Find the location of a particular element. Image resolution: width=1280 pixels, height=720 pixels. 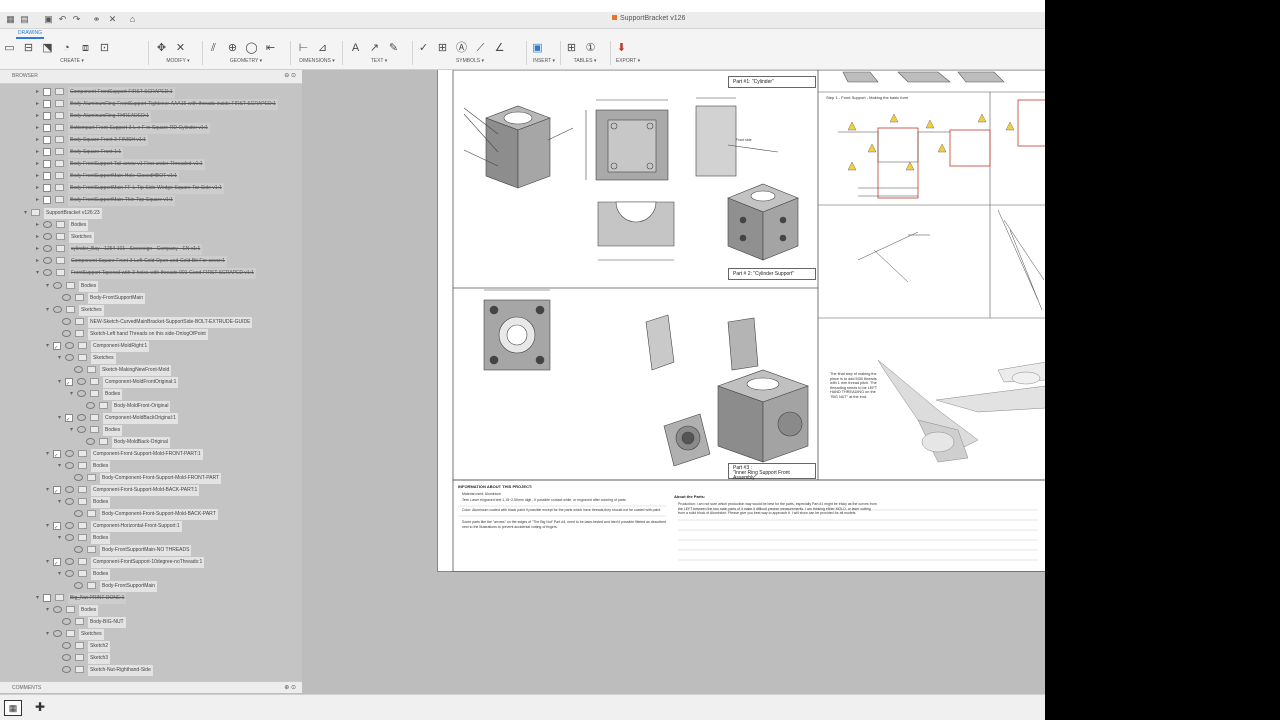

centermark-icon: ⊡ is located at coordinates (104, 48).